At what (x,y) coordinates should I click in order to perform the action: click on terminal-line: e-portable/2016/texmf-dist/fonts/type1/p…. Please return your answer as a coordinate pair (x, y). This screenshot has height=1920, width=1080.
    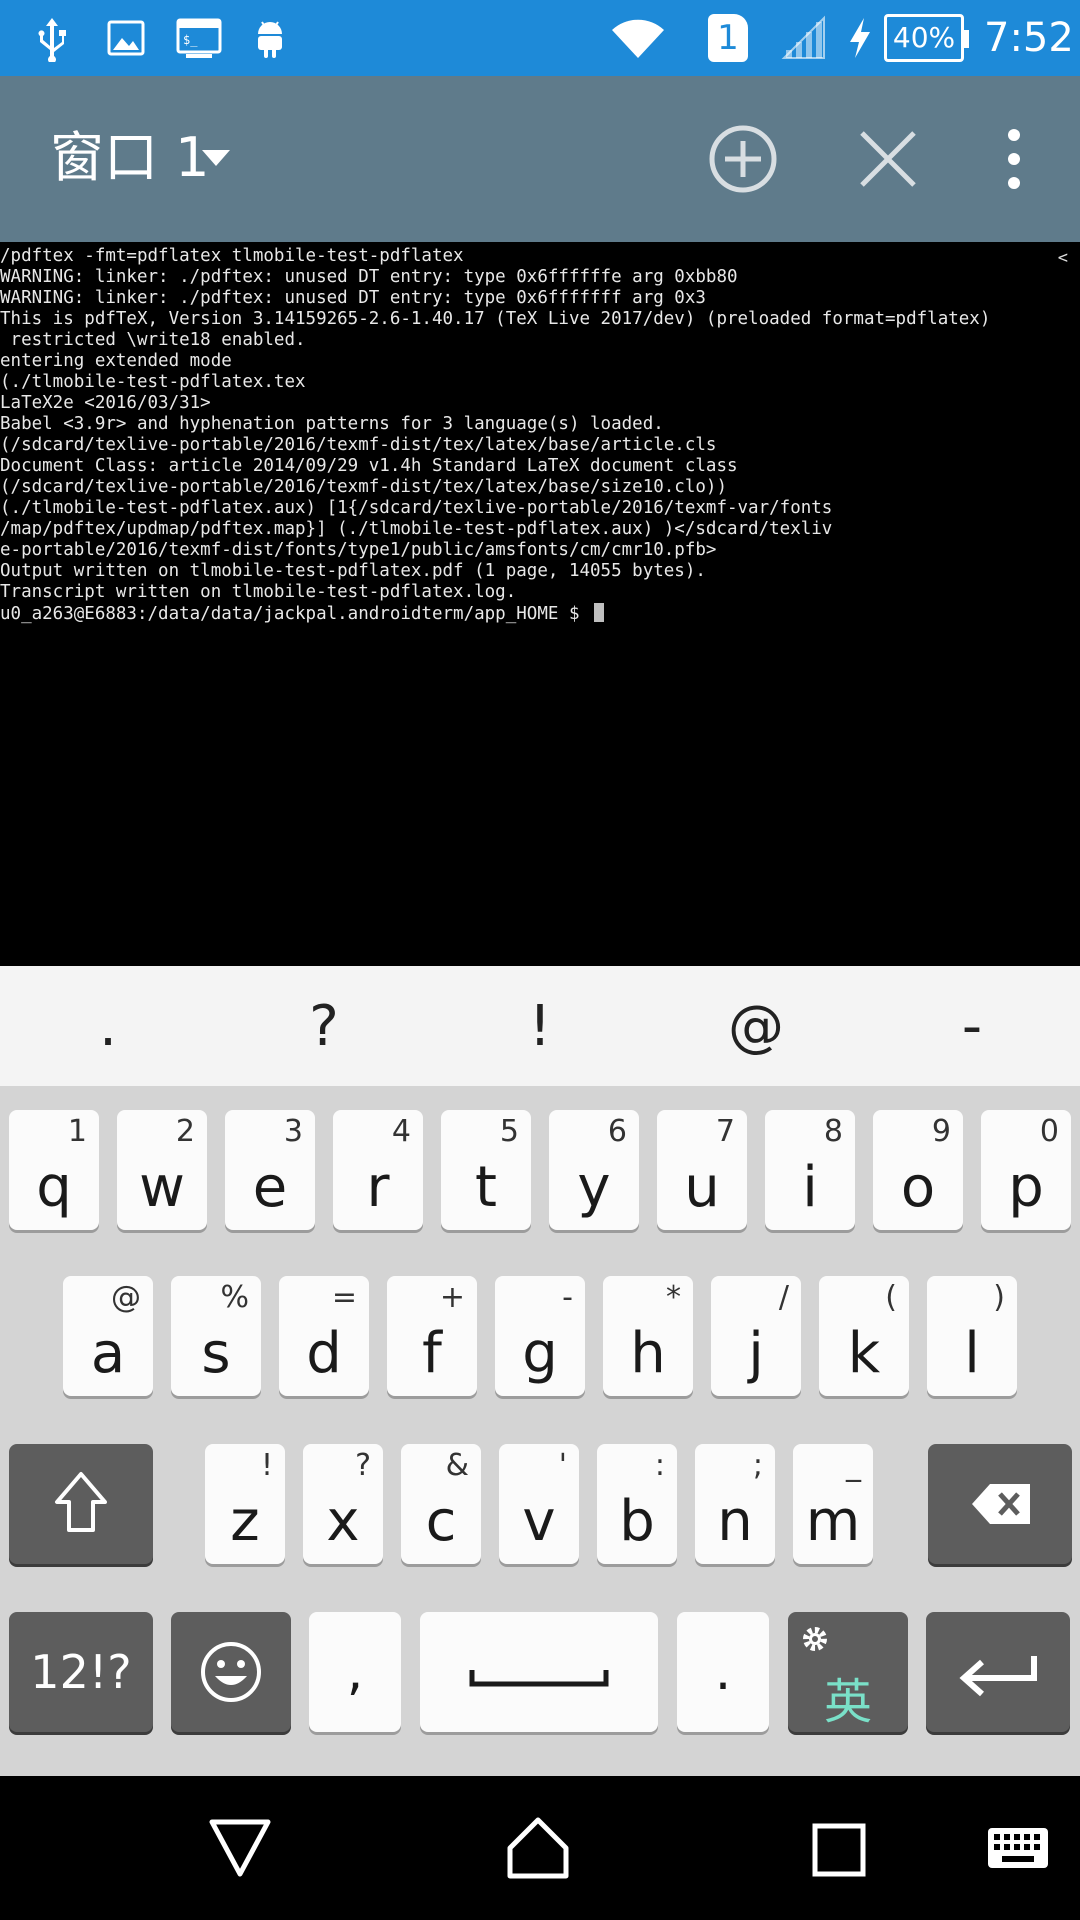
    Looking at the image, I should click on (358, 550).